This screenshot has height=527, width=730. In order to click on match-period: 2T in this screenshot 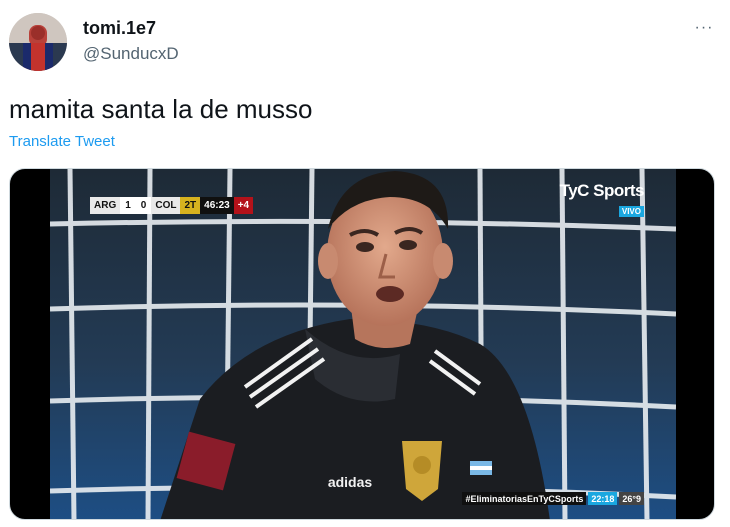, I will do `click(190, 205)`.